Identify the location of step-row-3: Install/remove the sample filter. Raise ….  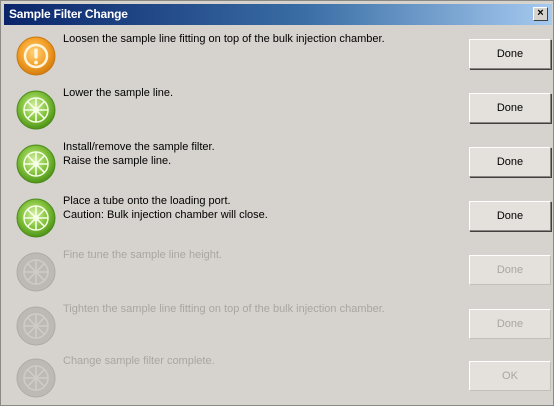
(278, 166).